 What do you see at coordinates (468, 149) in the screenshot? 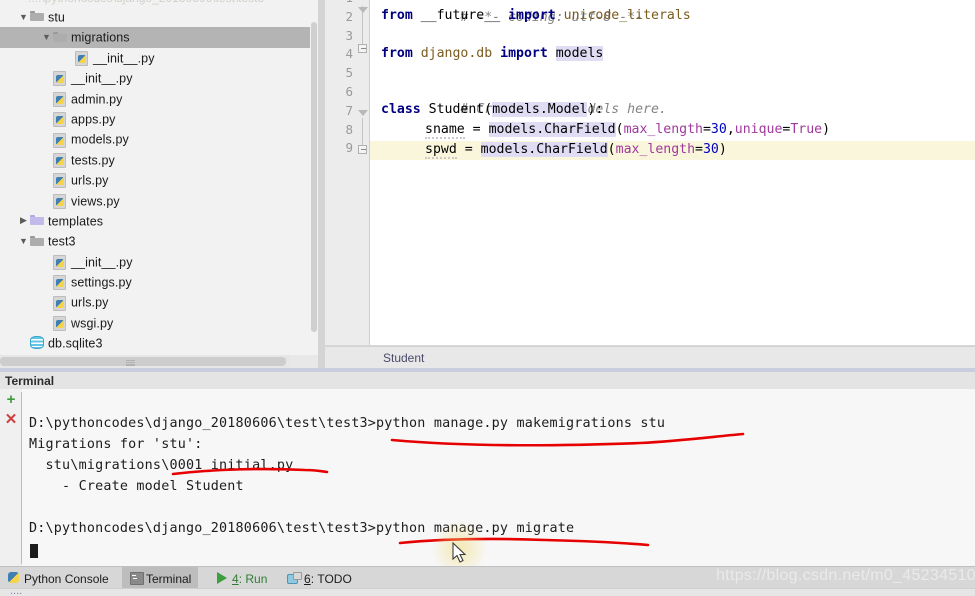
I see `equals-4: =` at bounding box center [468, 149].